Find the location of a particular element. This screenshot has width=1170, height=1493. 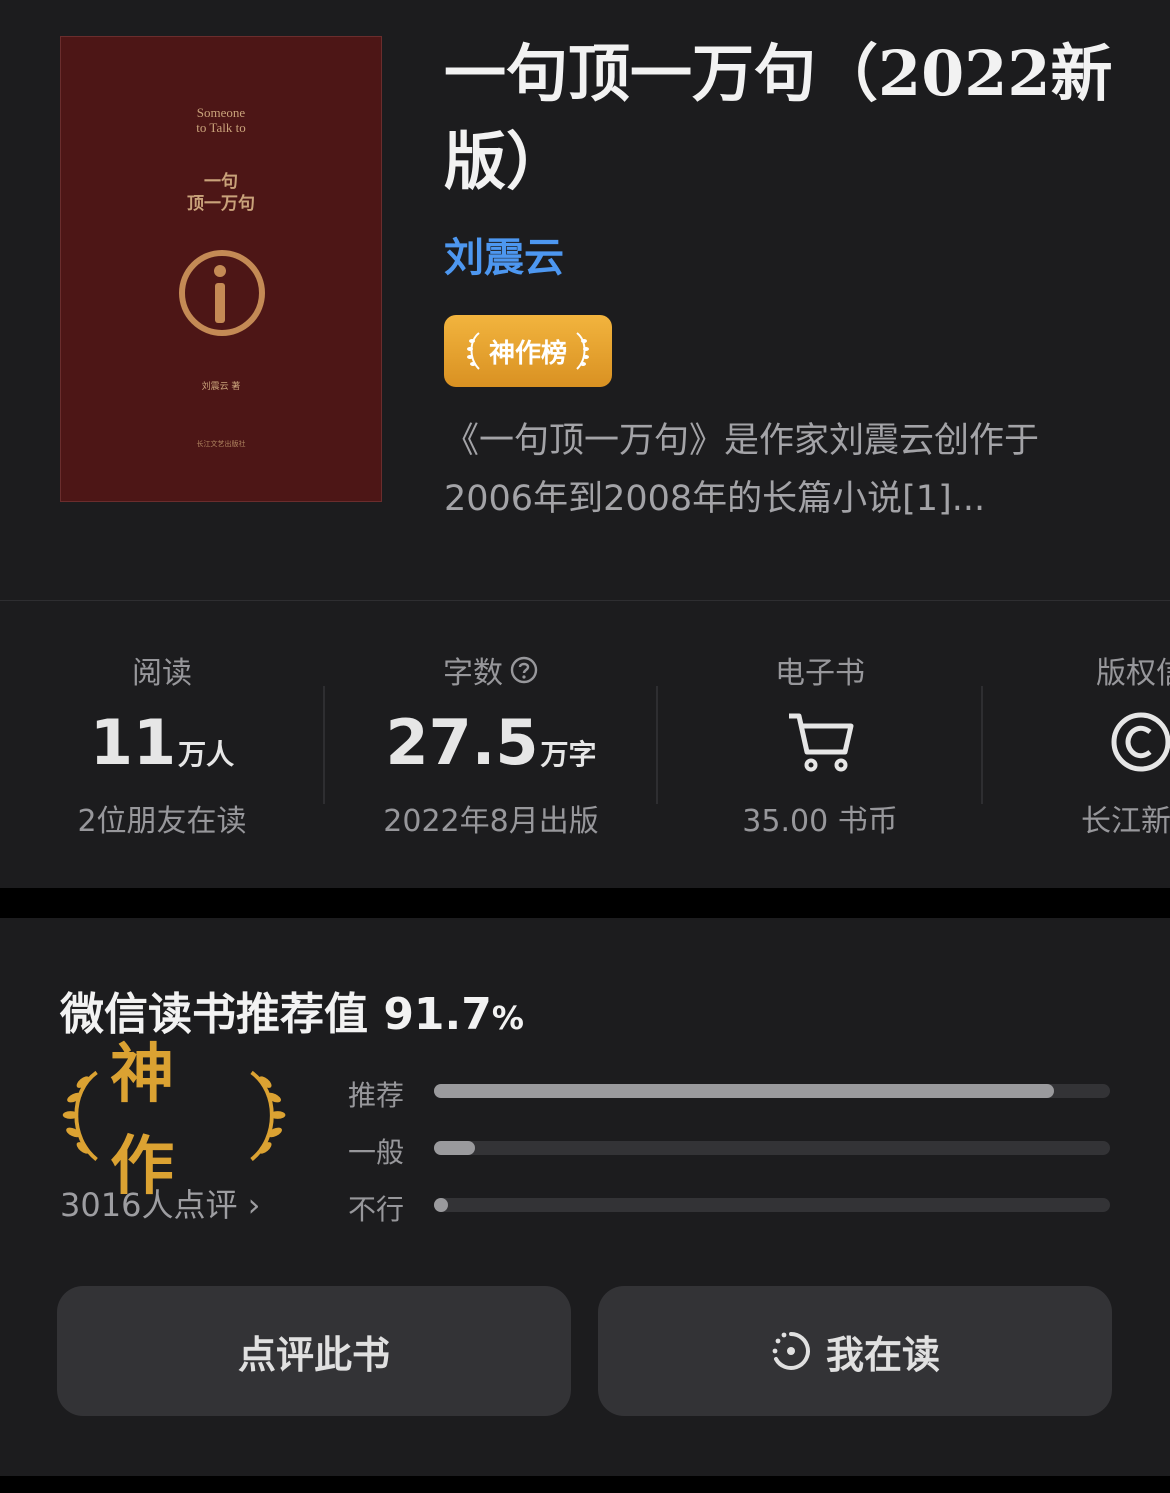

bar-label: 不行 is located at coordinates (376, 1209).